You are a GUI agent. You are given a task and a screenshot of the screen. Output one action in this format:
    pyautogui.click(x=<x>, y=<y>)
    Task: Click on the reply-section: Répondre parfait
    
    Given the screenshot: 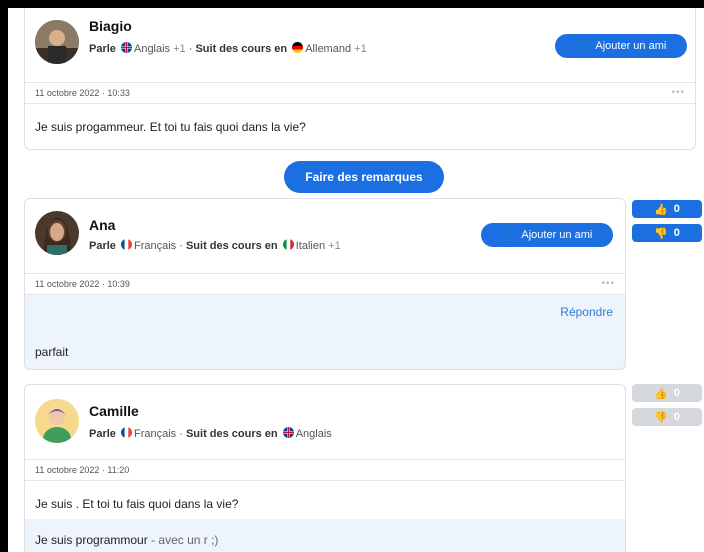 What is the action you would take?
    pyautogui.click(x=325, y=332)
    